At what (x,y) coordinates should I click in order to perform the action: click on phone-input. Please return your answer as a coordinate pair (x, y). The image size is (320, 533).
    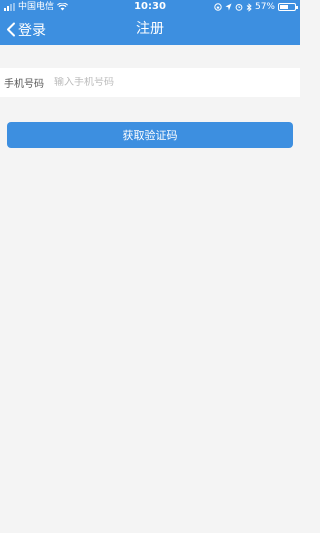
    Looking at the image, I should click on (164, 82).